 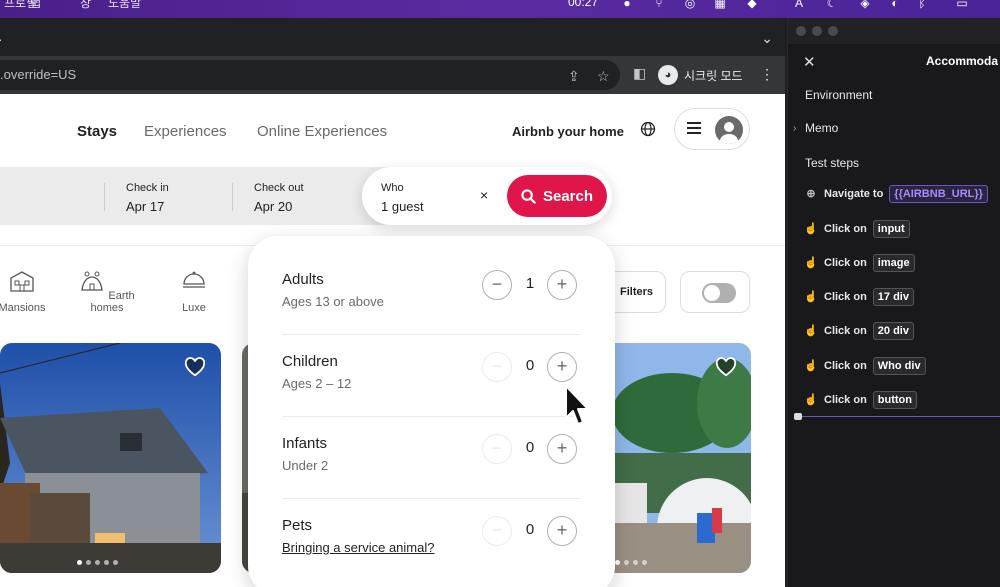 What do you see at coordinates (798, 416) in the screenshot?
I see `insertion-marker-icon` at bounding box center [798, 416].